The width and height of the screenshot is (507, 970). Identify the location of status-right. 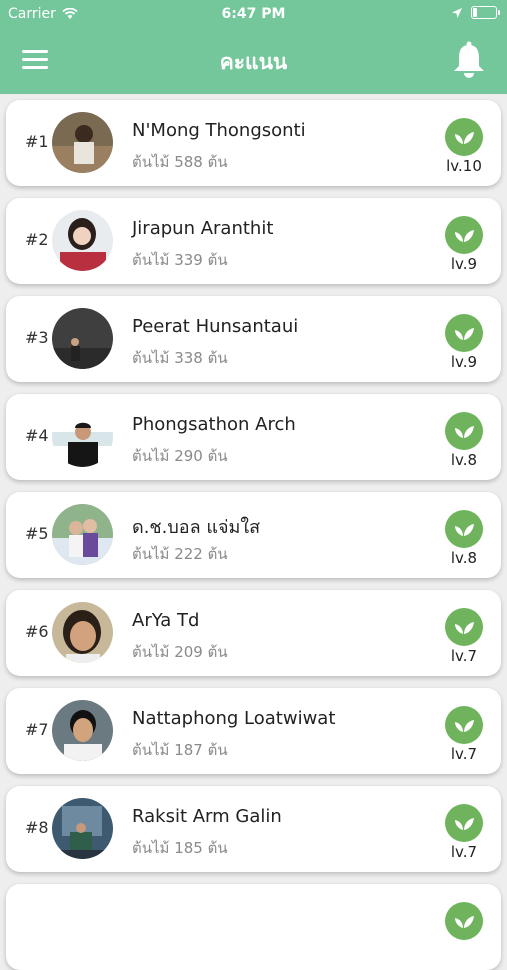
(475, 12).